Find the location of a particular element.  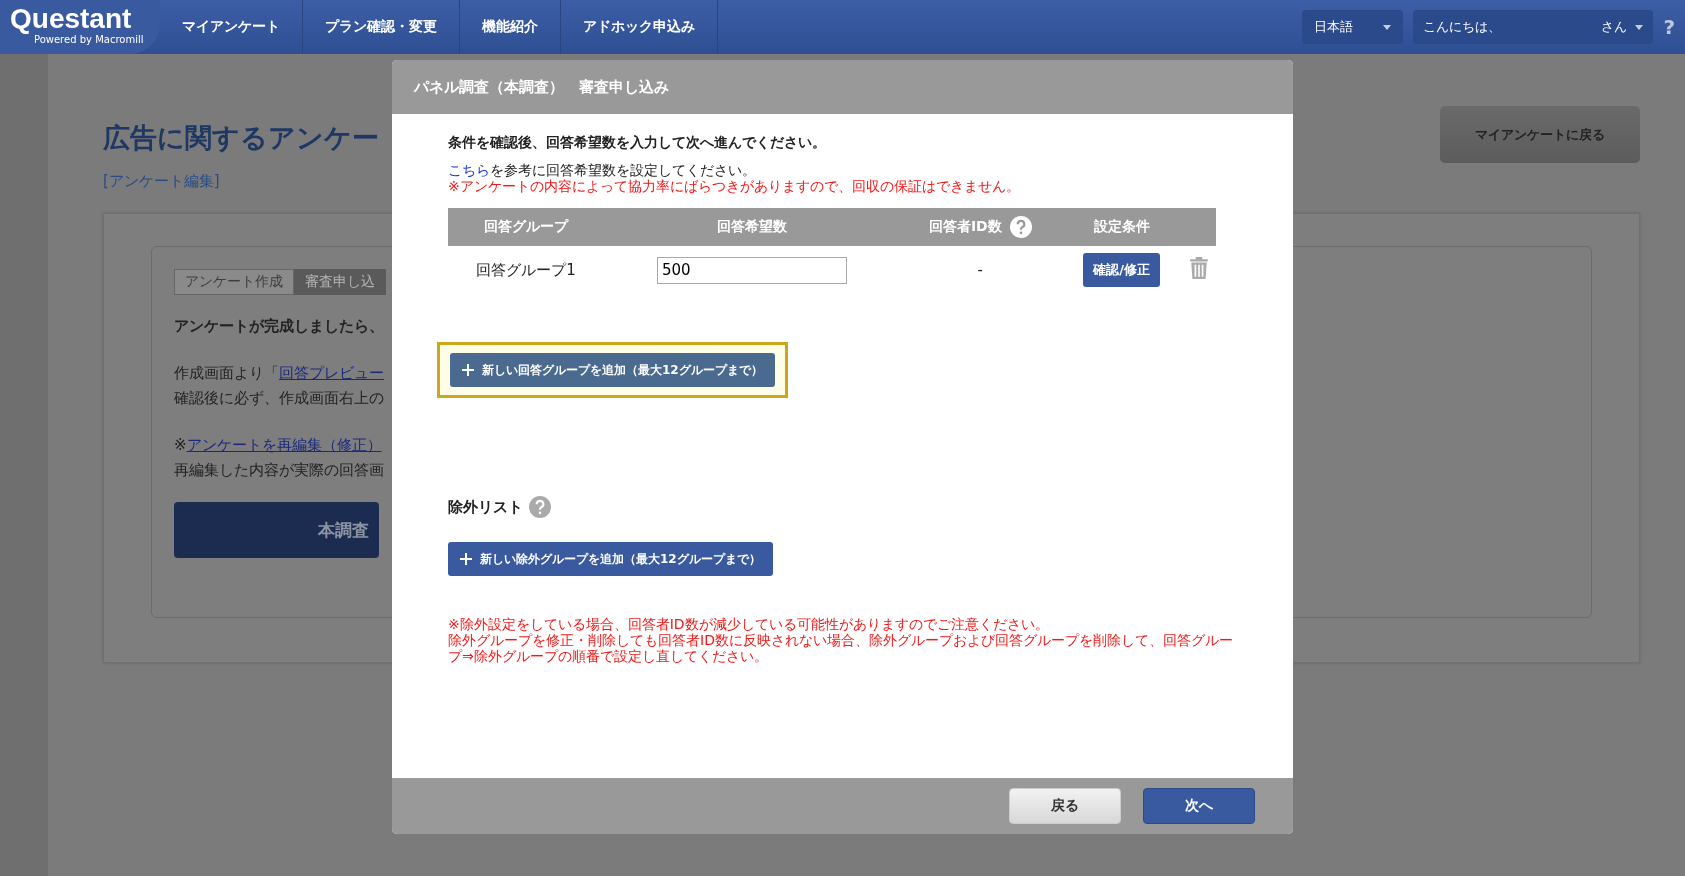

column-header: 回答者ID数 is located at coordinates (965, 227).